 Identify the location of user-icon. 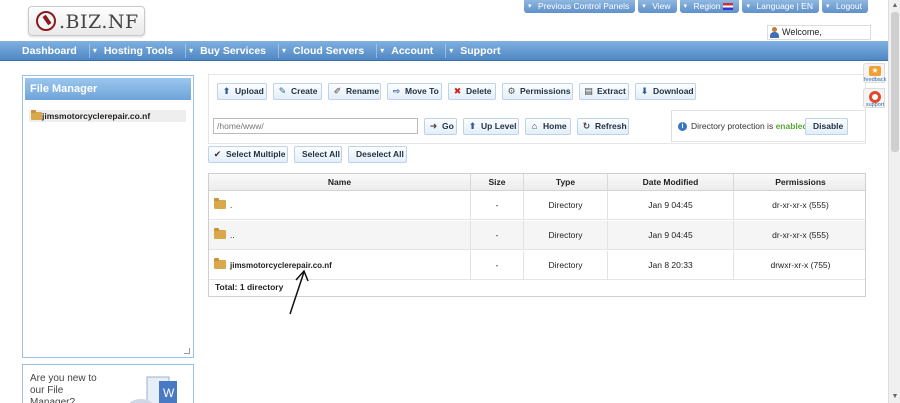
(774, 32).